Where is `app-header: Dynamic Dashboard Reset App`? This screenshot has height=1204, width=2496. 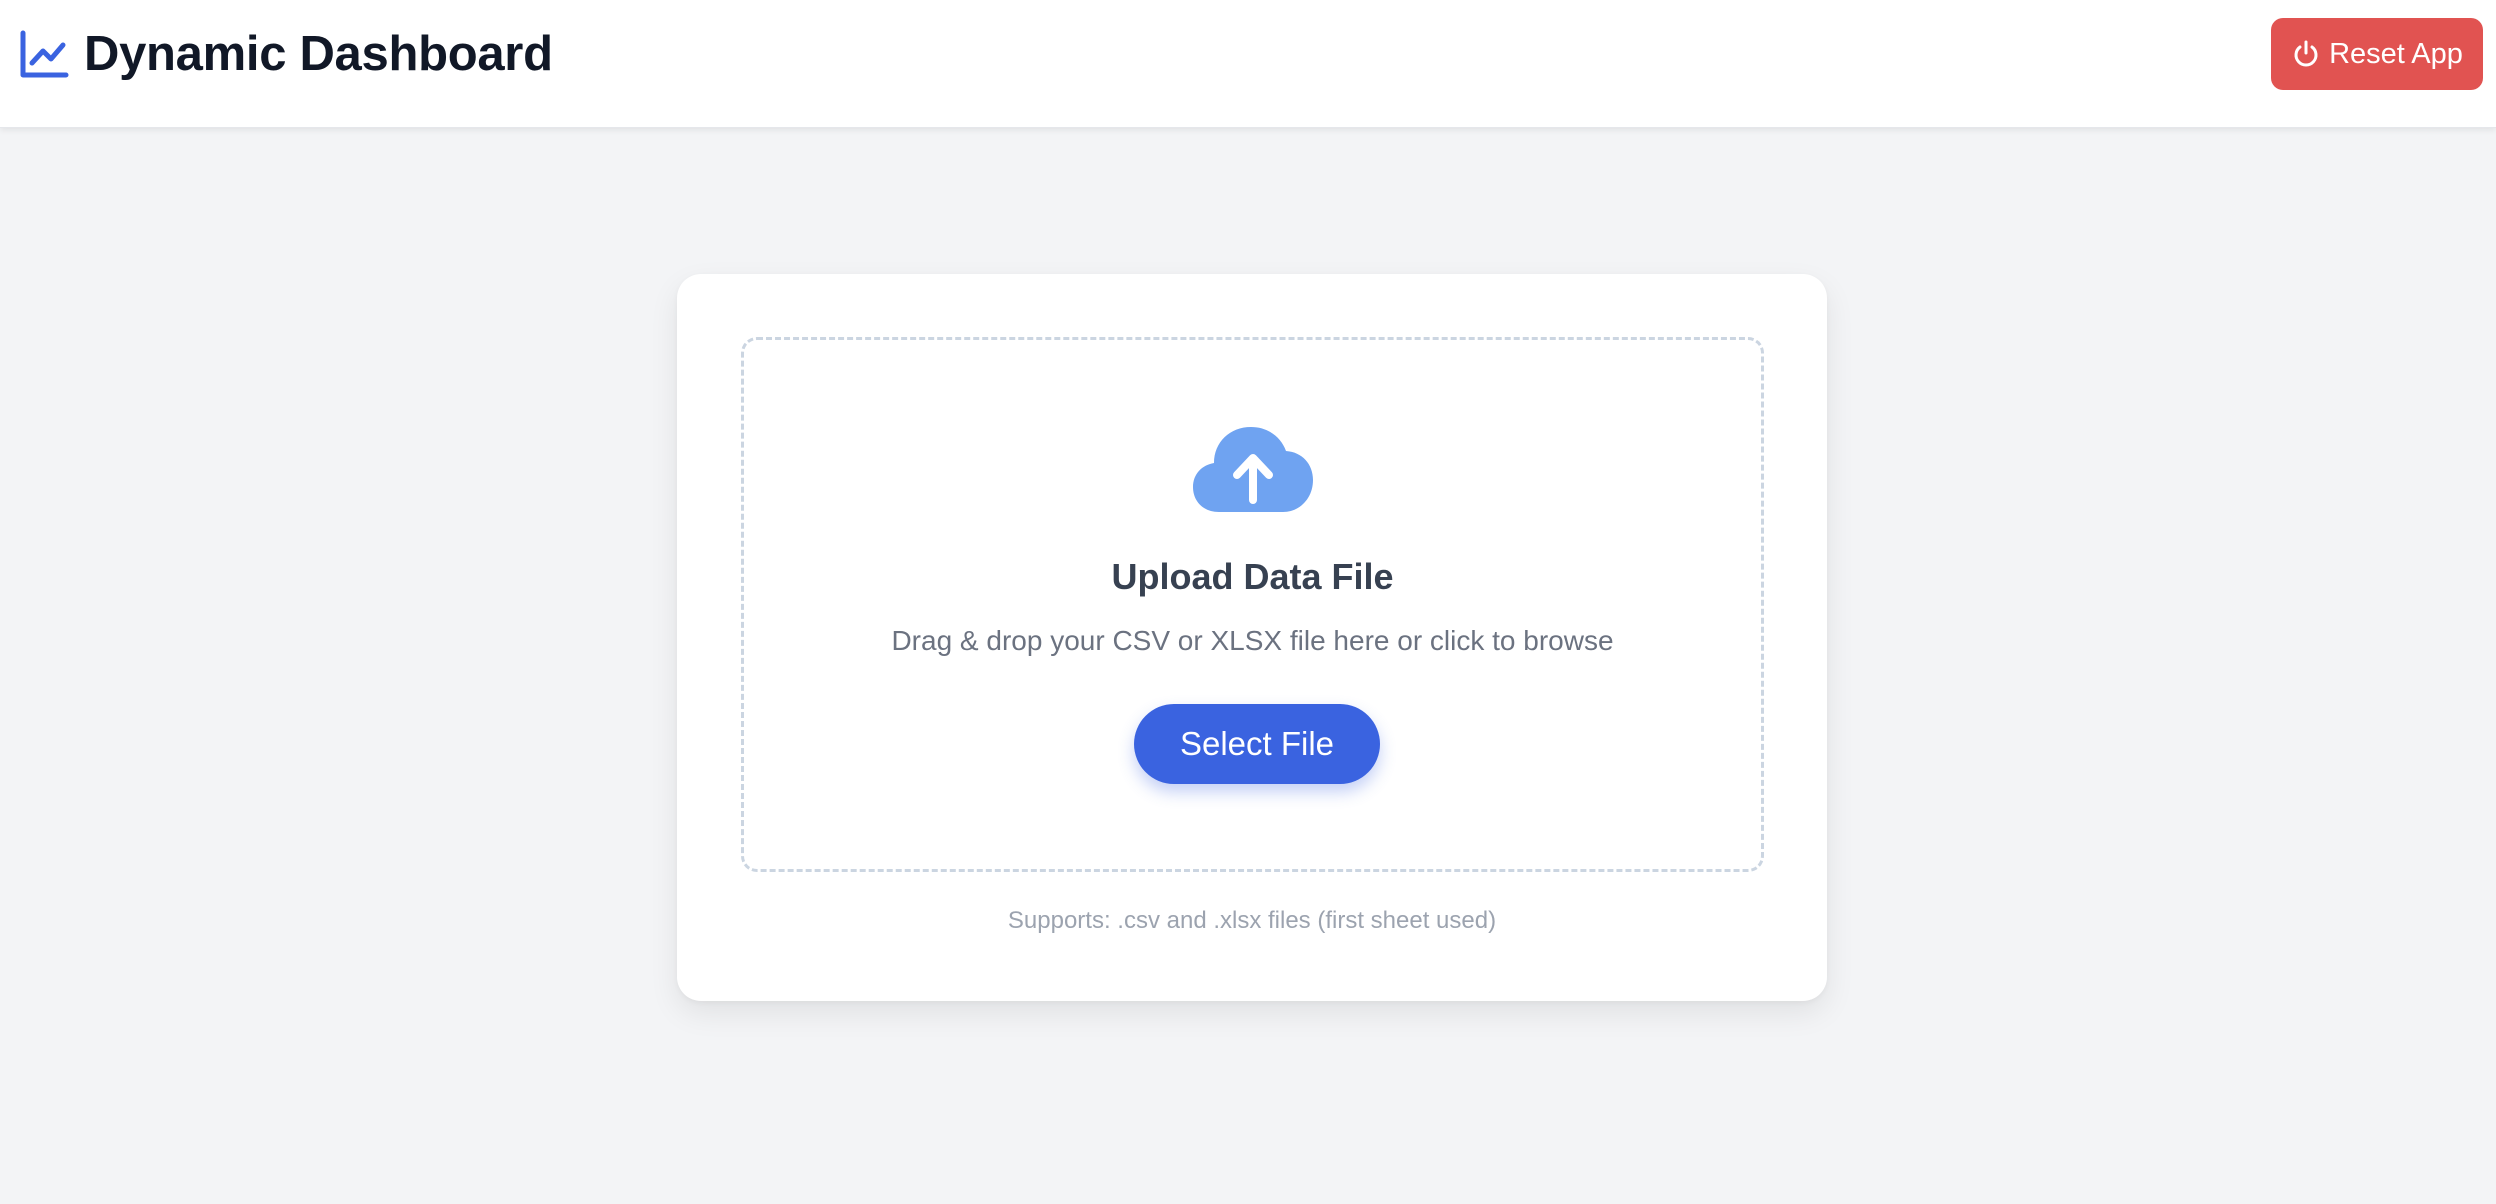 app-header: Dynamic Dashboard Reset App is located at coordinates (1248, 64).